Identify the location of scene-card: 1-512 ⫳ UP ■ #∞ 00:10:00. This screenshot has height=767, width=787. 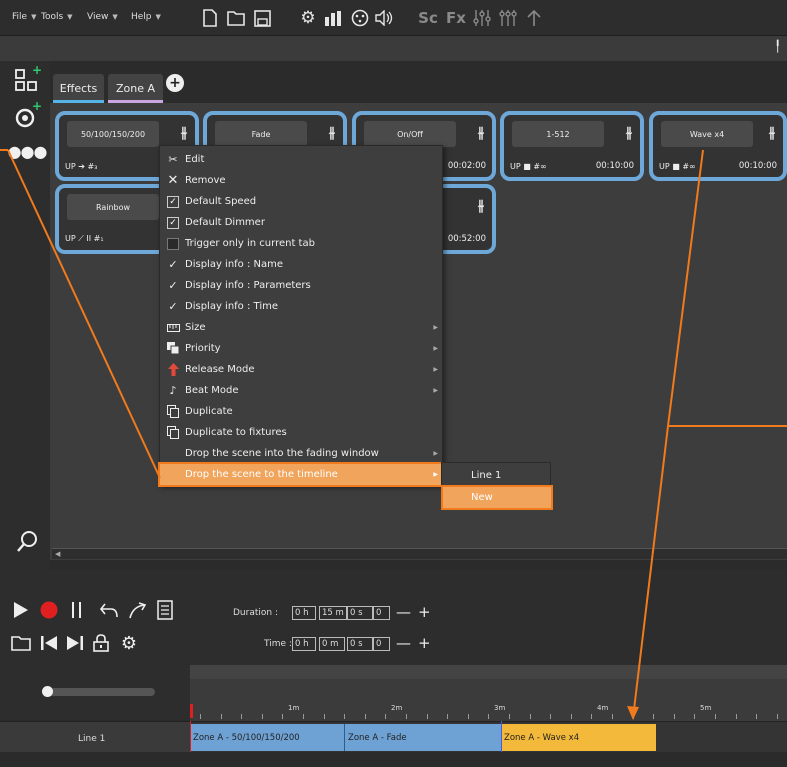
(572, 146).